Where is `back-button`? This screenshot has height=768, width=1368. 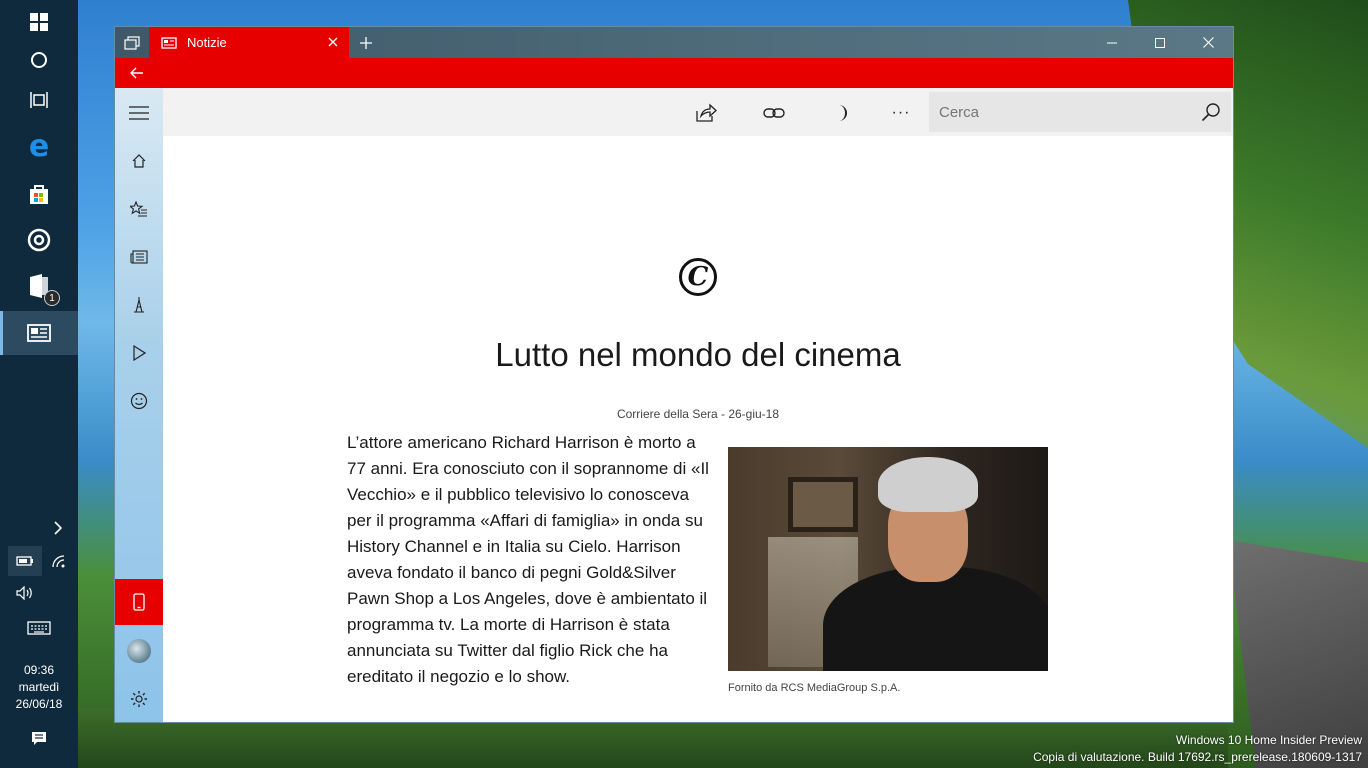 back-button is located at coordinates (137, 73).